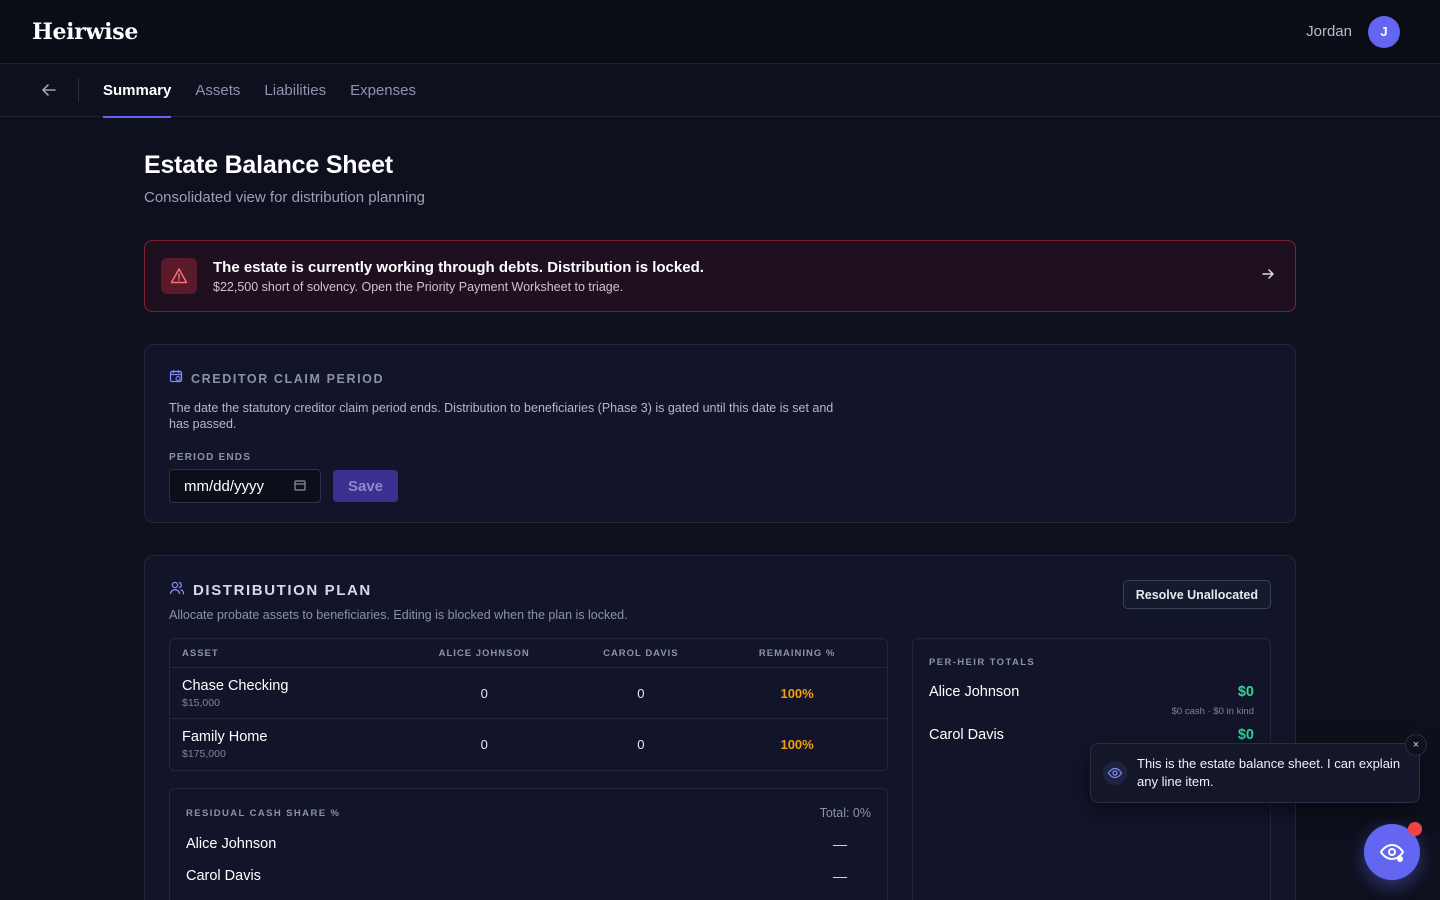  What do you see at coordinates (137, 91) in the screenshot?
I see `tab-summary: Summary` at bounding box center [137, 91].